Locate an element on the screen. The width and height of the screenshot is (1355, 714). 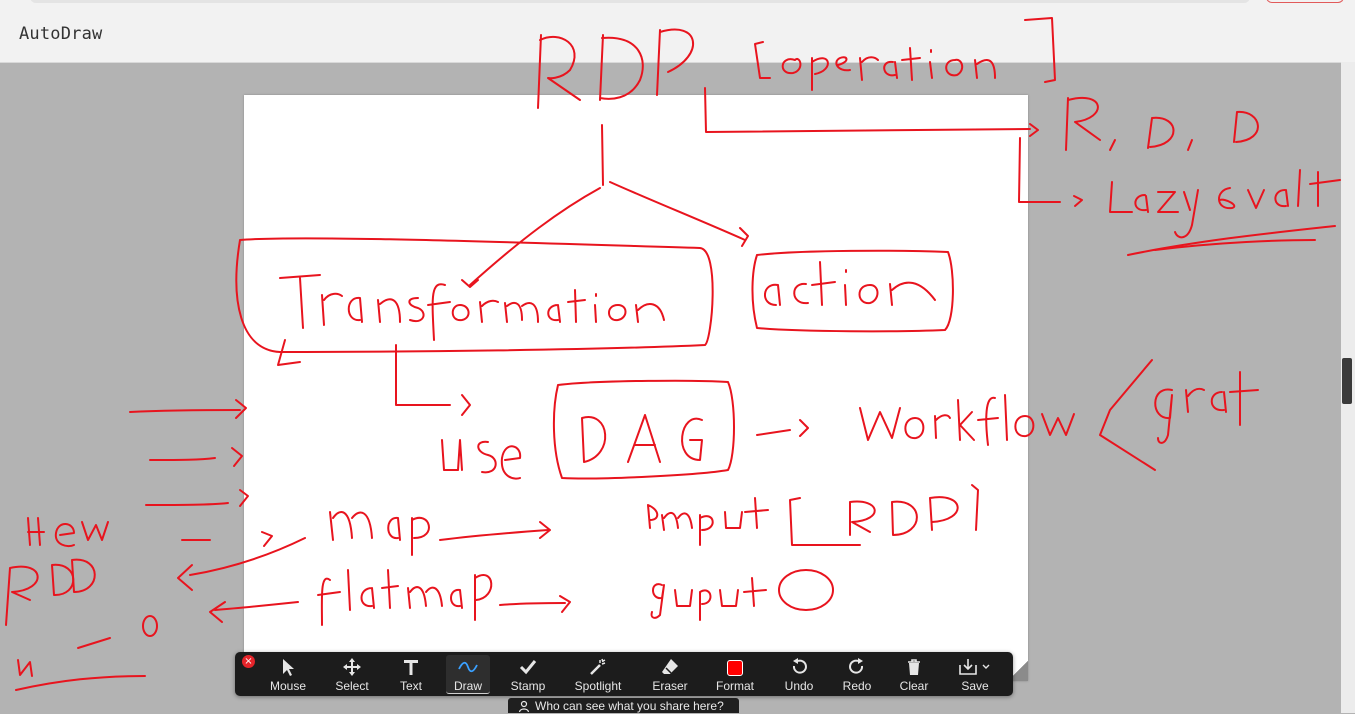
tool-format-label: Format is located at coordinates (734, 686).